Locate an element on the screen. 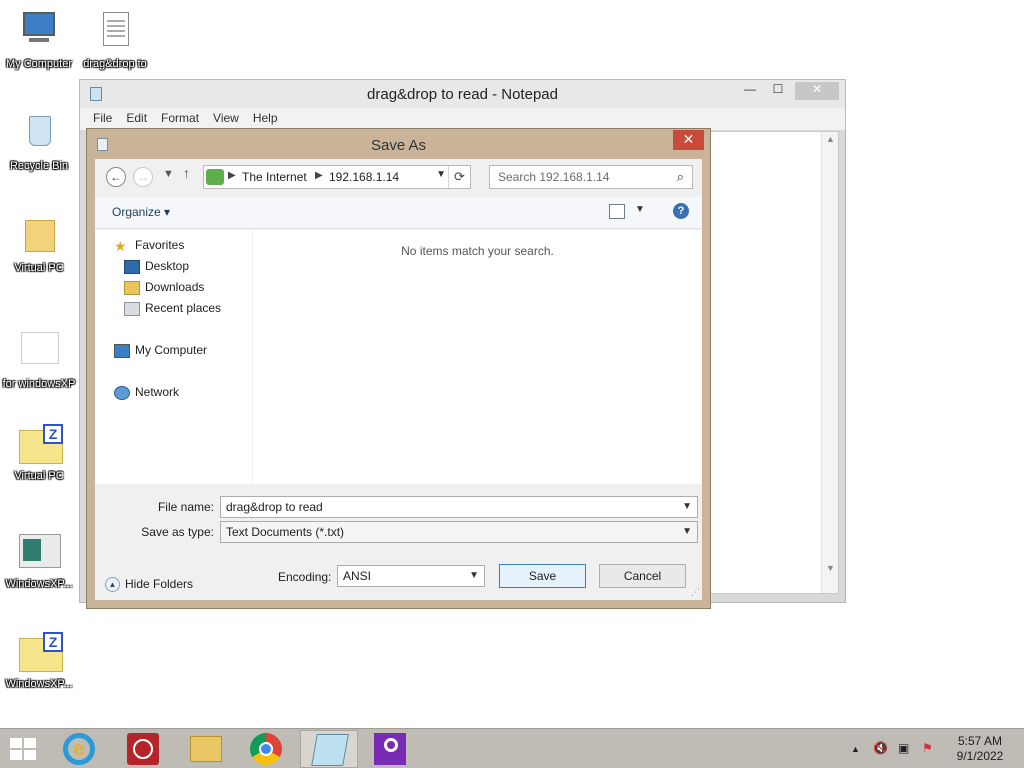 This screenshot has width=1024, height=768. recycle-bin-icon is located at coordinates (39, 134).